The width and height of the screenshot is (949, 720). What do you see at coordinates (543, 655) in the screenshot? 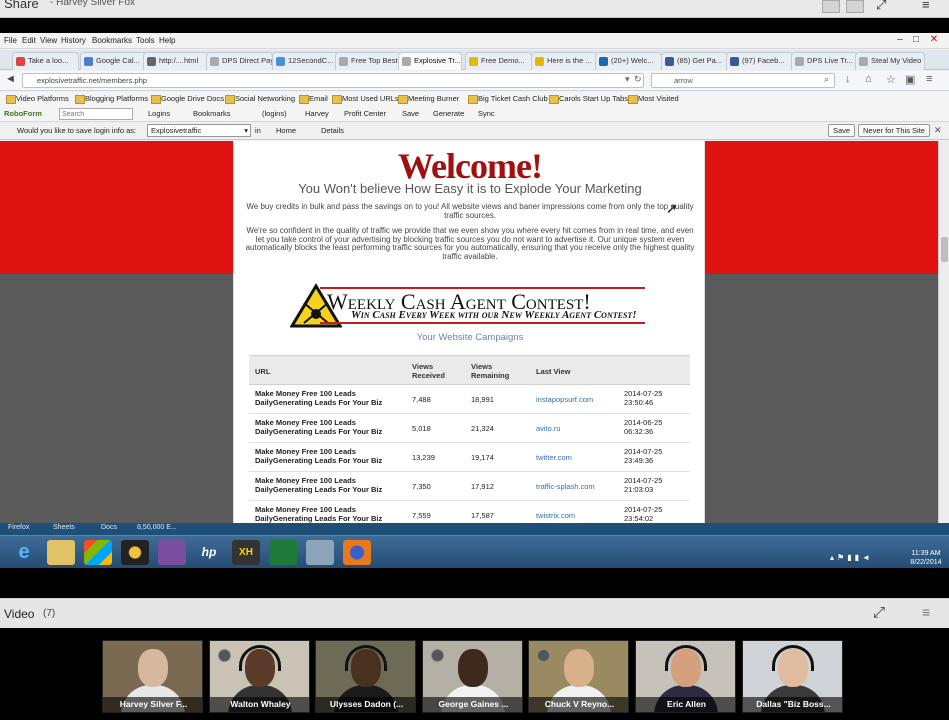
I see `muted-mic-icon` at bounding box center [543, 655].